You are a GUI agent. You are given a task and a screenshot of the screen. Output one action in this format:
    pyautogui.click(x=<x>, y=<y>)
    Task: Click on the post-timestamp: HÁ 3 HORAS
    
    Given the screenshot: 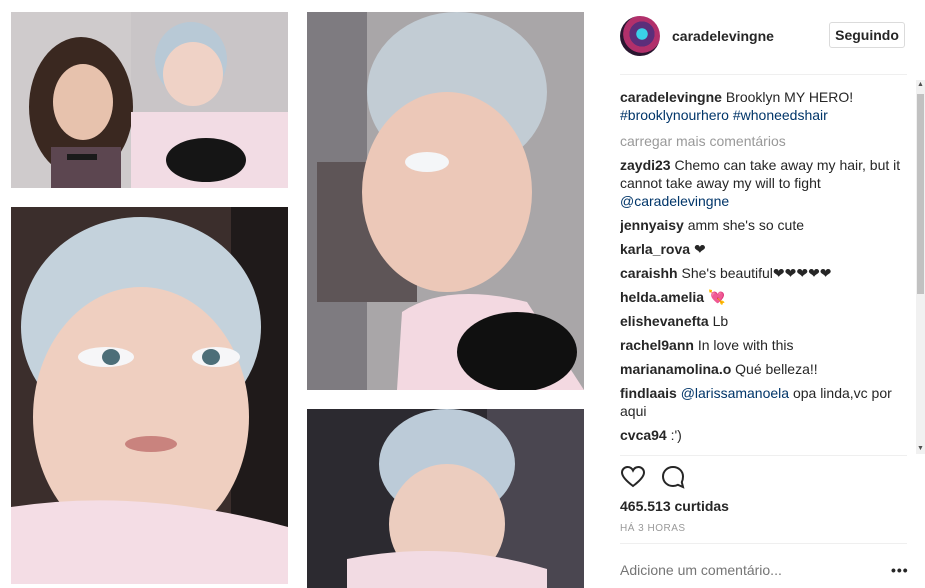 What is the action you would take?
    pyautogui.click(x=653, y=528)
    